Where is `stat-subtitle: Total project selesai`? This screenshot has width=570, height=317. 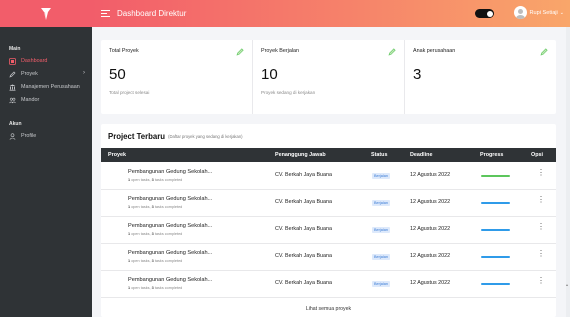
stat-subtitle: Total project selesai is located at coordinates (129, 92).